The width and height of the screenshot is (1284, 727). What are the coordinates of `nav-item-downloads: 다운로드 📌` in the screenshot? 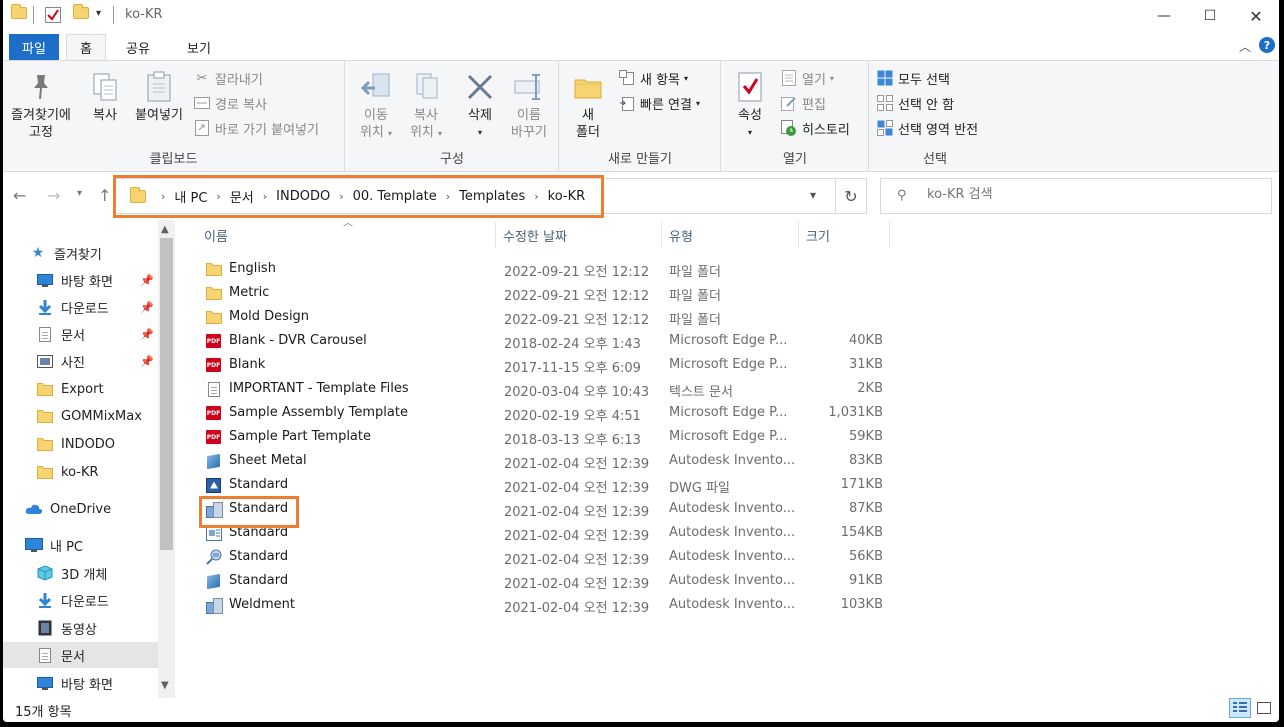 It's located at (80, 307).